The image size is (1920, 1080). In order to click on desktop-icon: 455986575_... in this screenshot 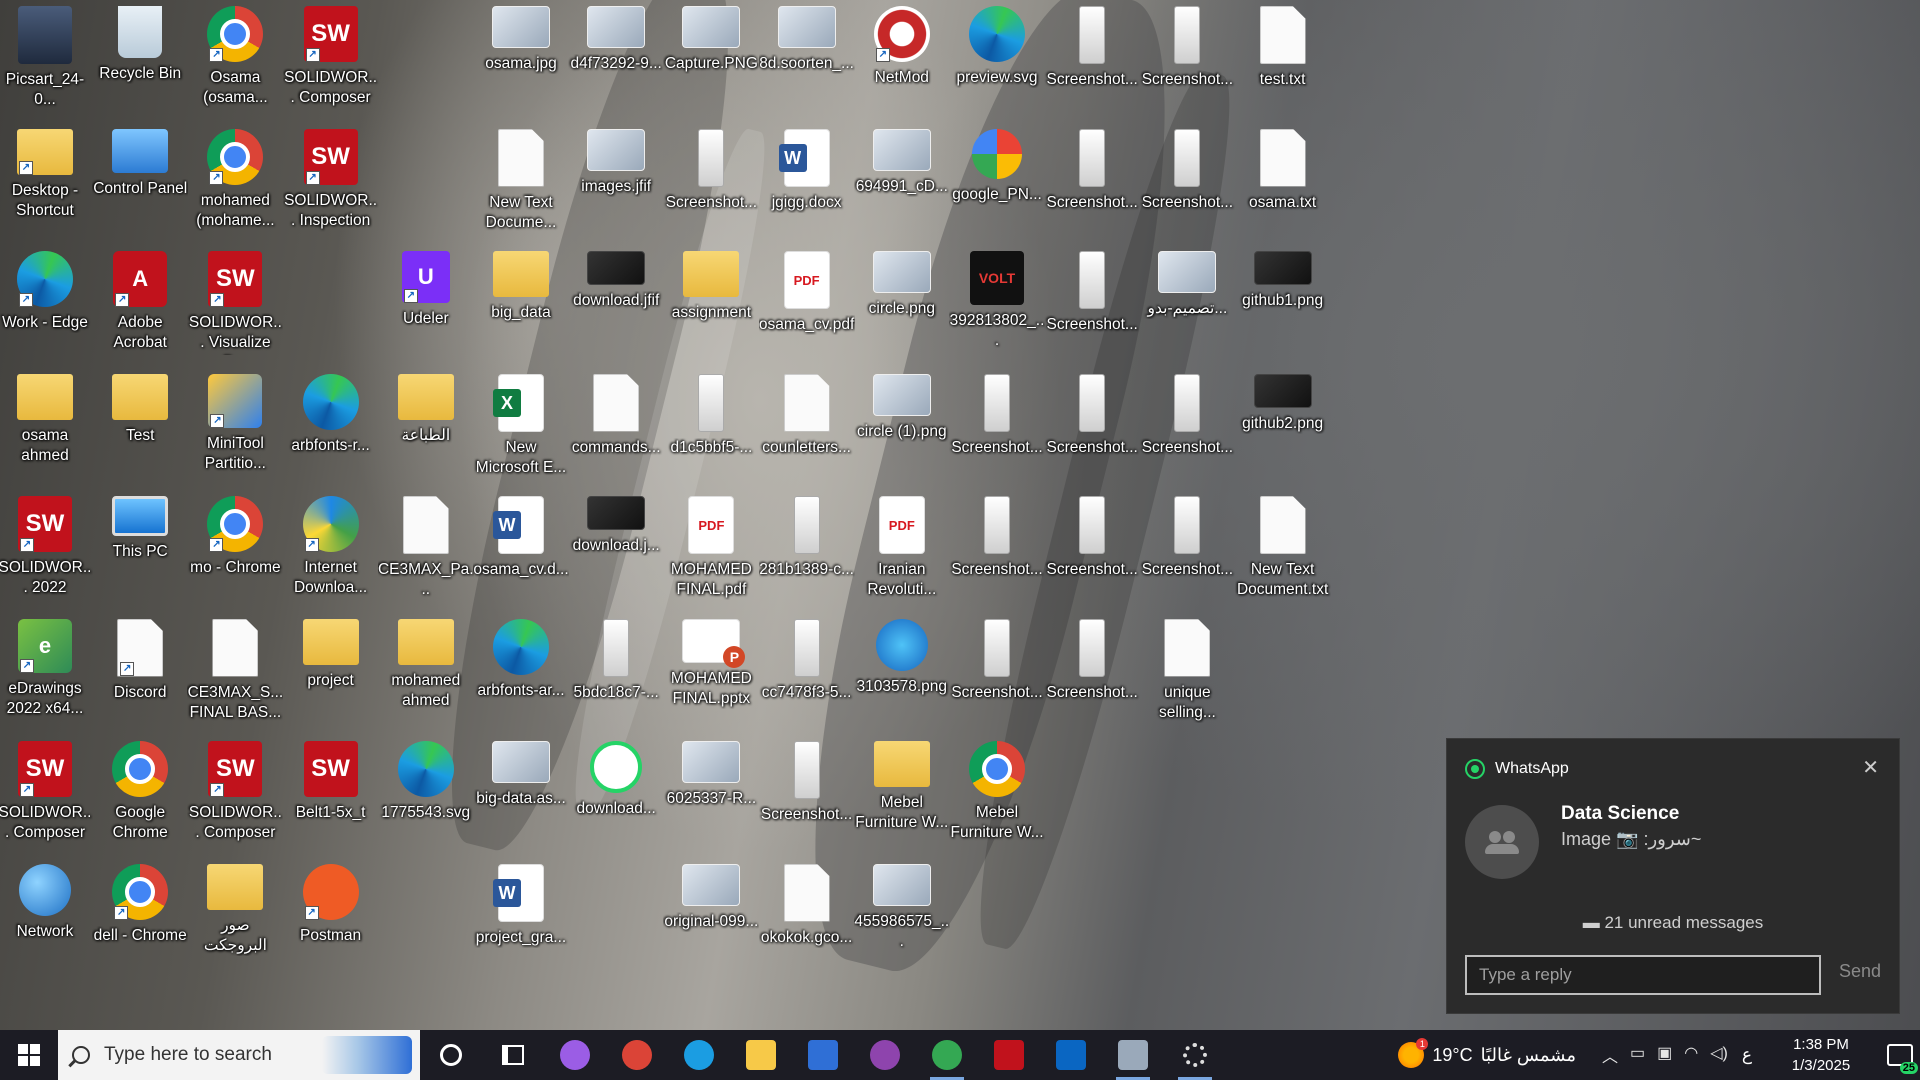, I will do `click(901, 917)`.